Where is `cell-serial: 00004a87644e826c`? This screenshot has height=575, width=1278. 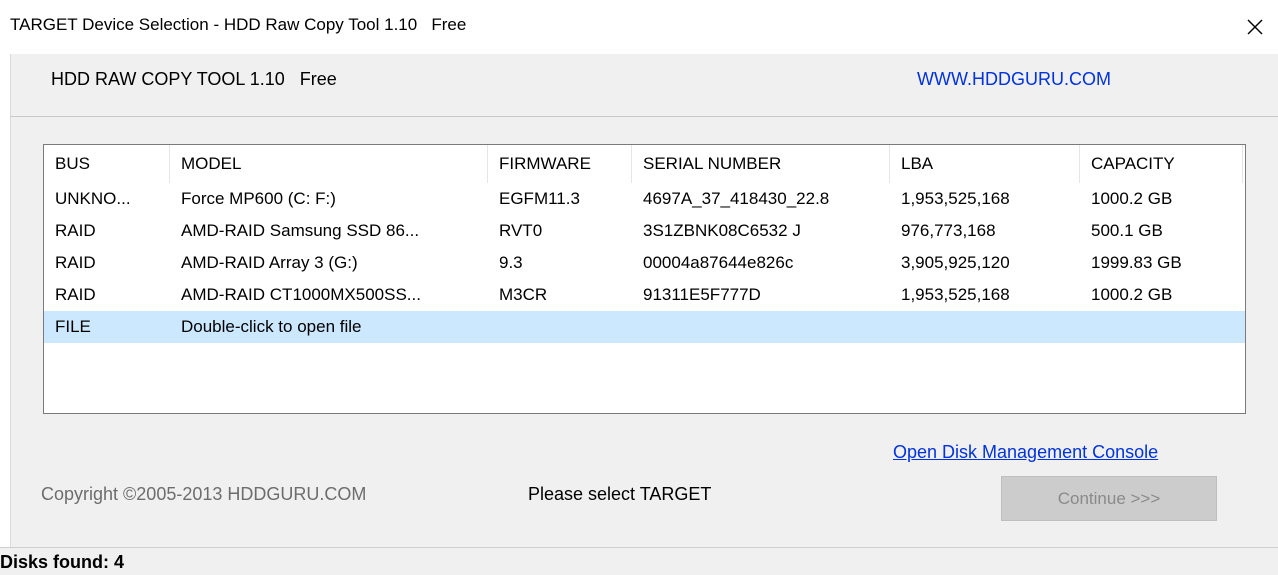
cell-serial: 00004a87644e826c is located at coordinates (718, 262).